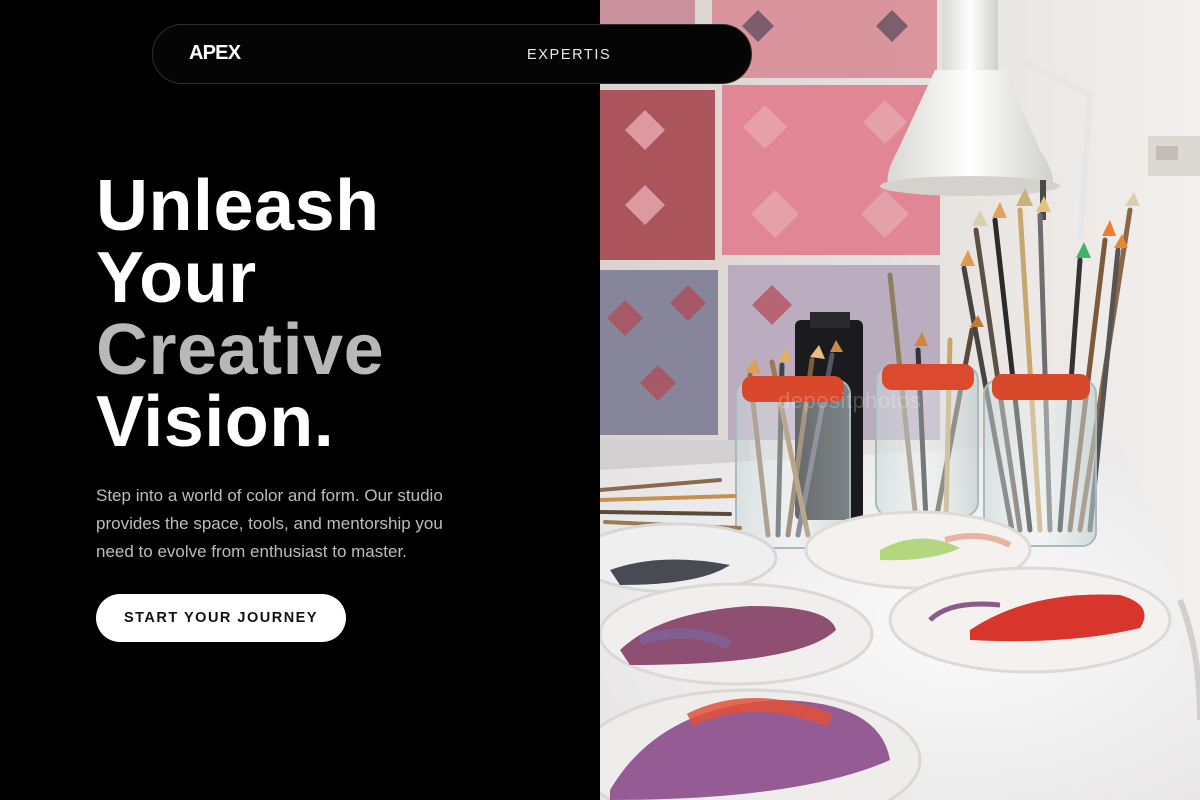 Image resolution: width=1200 pixels, height=800 pixels. I want to click on top-nav: APEX EXPERTIS, so click(452, 54).